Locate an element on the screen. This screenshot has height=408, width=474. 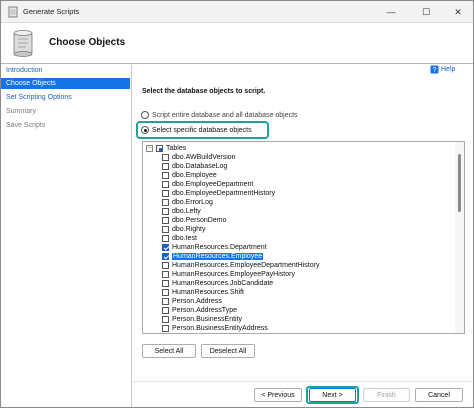
help-label: Help is located at coordinates (448, 69).